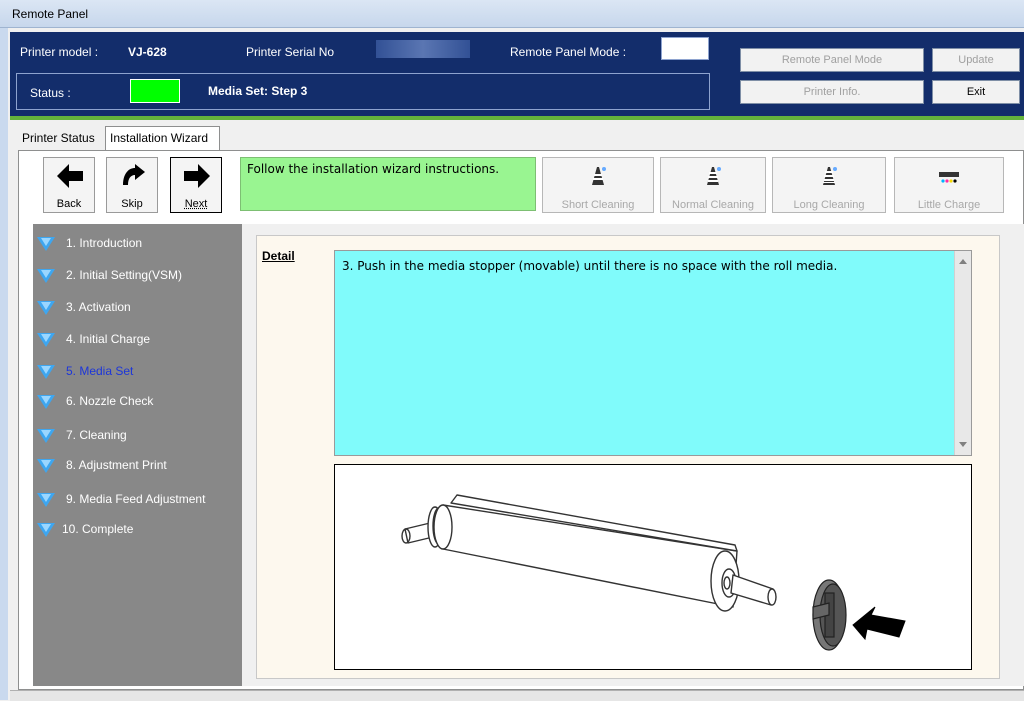 The image size is (1024, 701). I want to click on ink-charge-icon, so click(949, 177).